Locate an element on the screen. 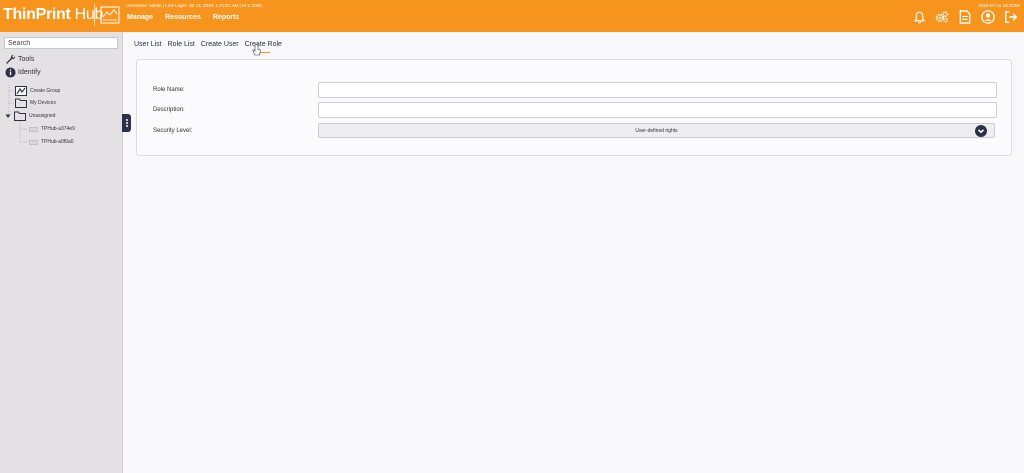 The width and height of the screenshot is (1024, 473). document-icon is located at coordinates (965, 17).